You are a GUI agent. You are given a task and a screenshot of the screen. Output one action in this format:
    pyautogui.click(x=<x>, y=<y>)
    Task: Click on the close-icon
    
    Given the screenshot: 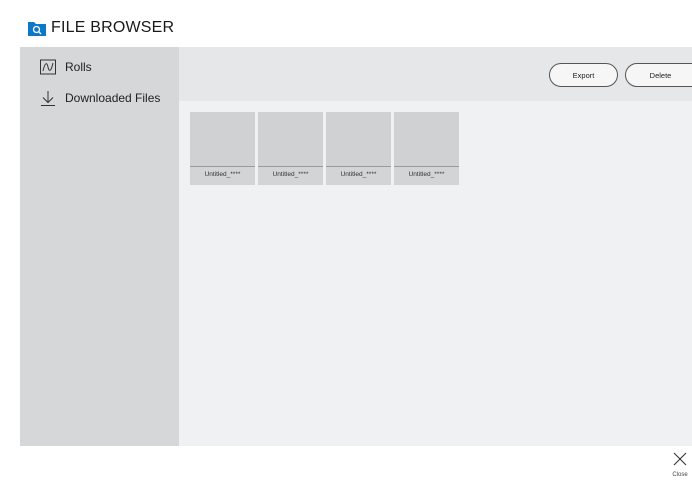 What is the action you would take?
    pyautogui.click(x=680, y=459)
    